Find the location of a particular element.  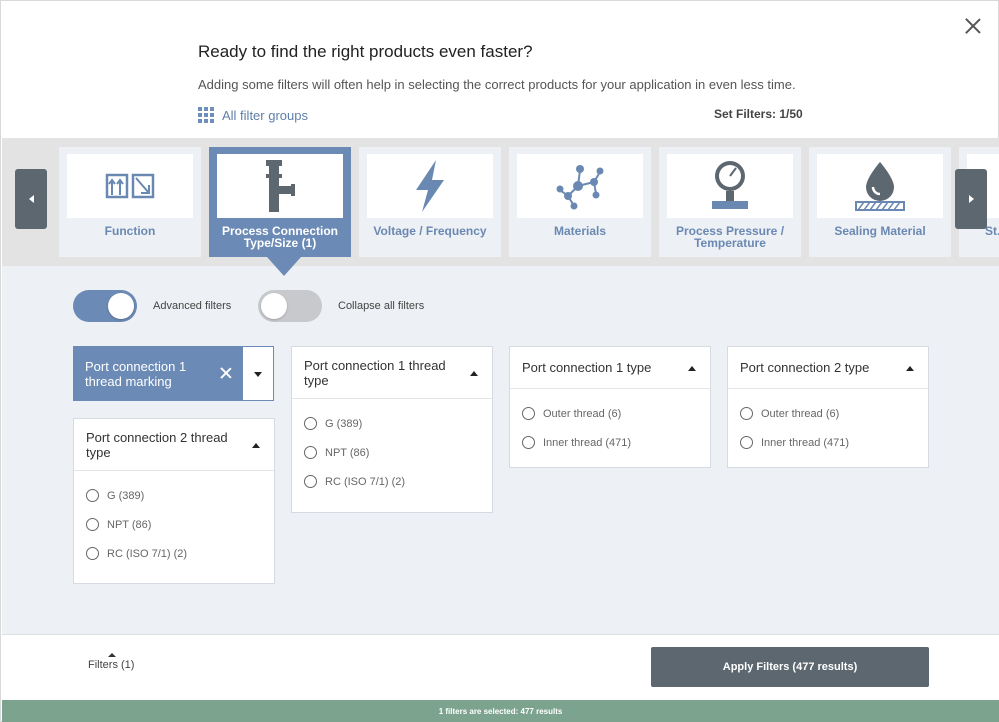

filters-summary-toggle: Filters (1) is located at coordinates (111, 665).